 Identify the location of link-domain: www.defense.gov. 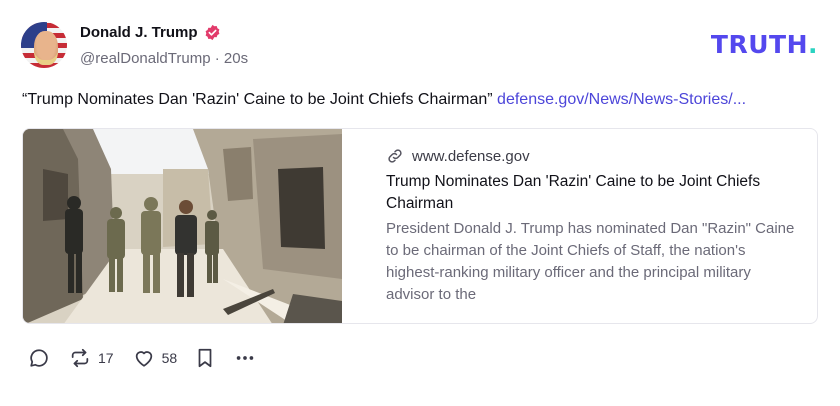
(471, 156).